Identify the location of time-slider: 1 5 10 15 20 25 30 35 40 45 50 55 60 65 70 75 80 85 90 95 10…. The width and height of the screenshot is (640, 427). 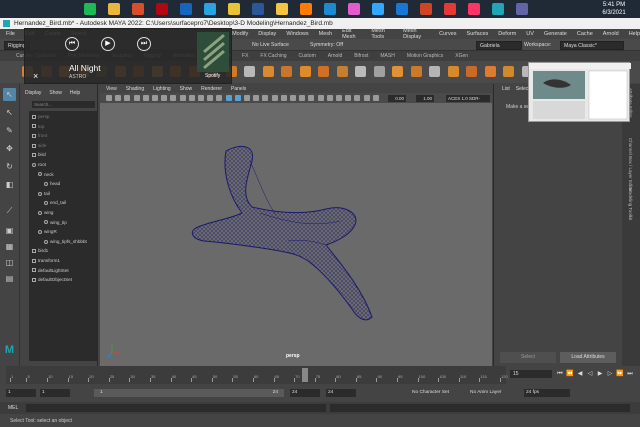
(257, 375).